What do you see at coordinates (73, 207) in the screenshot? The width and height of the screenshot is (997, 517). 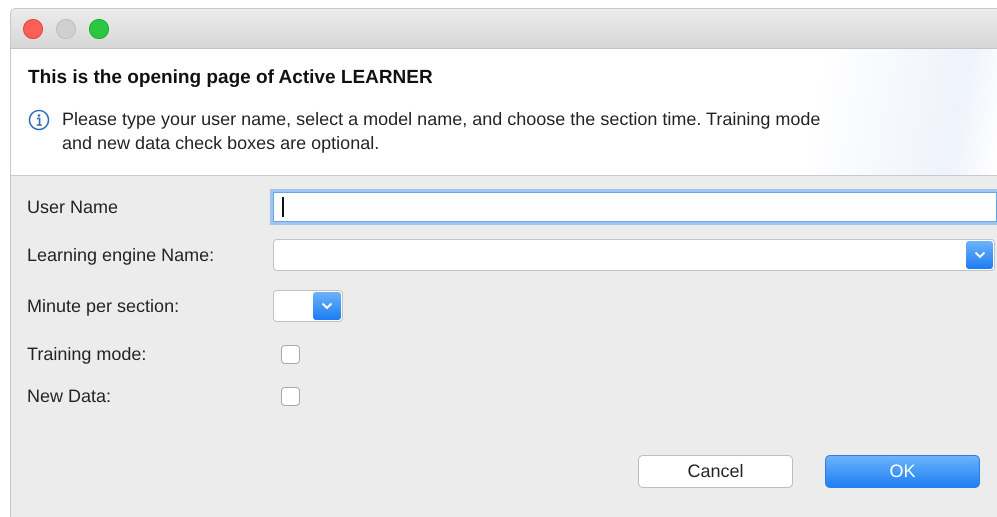 I see `field-label: User Name` at bounding box center [73, 207].